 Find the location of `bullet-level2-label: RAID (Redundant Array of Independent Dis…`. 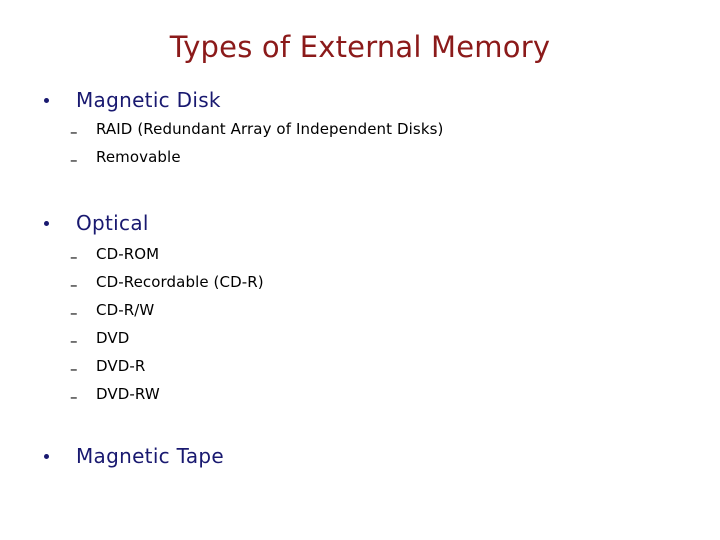

bullet-level2-label: RAID (Redundant Array of Independent Dis… is located at coordinates (270, 129).